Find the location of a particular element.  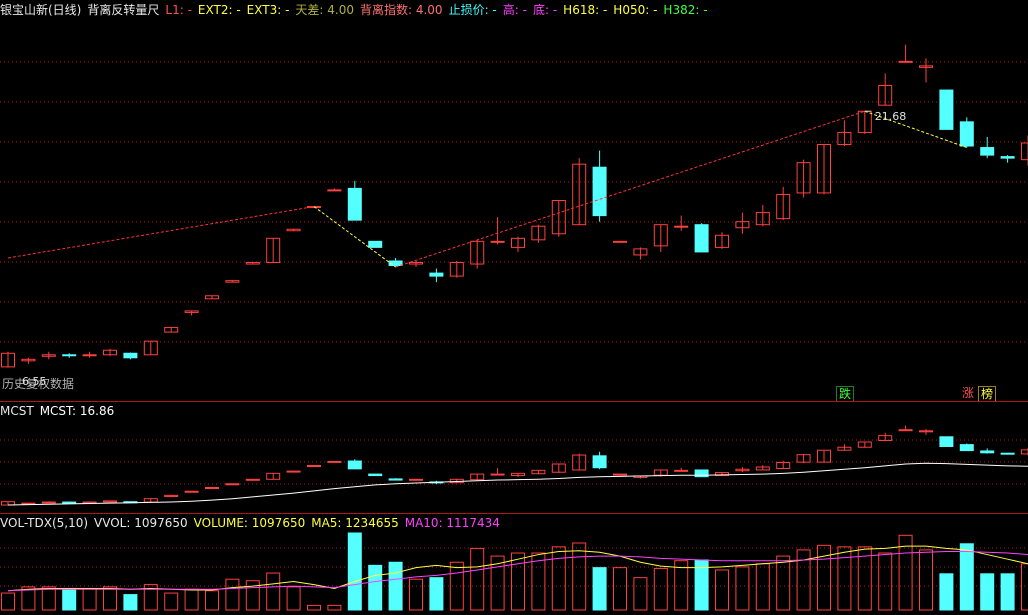

tag-zhang: 涨 is located at coordinates (968, 393).